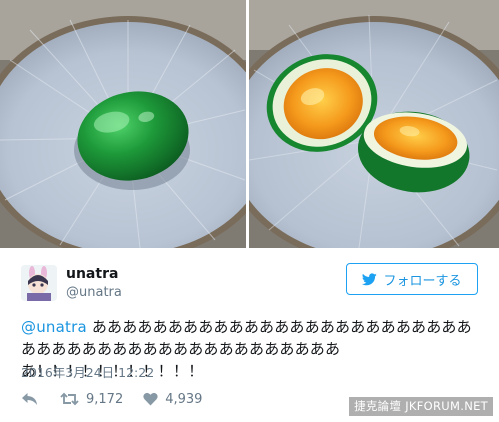  What do you see at coordinates (150, 399) in the screenshot?
I see `heart-icon` at bounding box center [150, 399].